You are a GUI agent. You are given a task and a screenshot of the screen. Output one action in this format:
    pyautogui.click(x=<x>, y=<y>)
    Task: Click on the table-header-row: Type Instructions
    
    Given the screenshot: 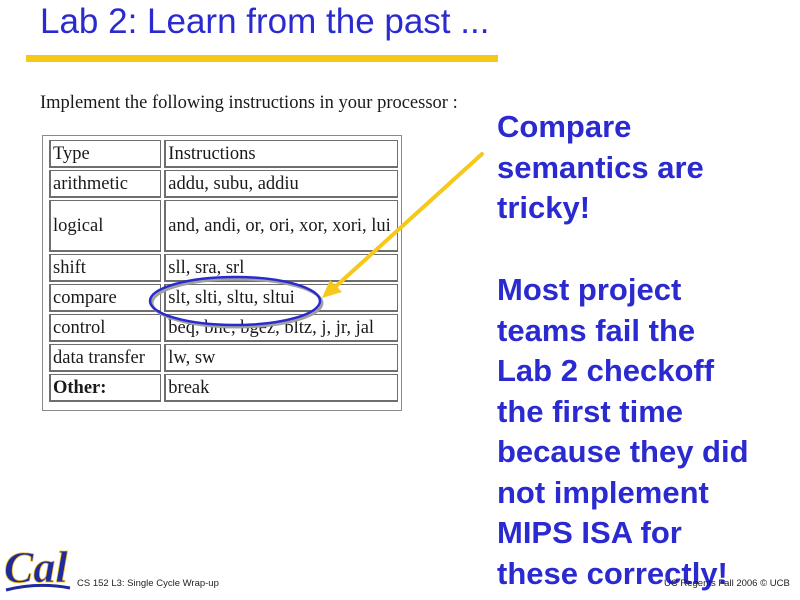 What is the action you would take?
    pyautogui.click(x=223, y=154)
    